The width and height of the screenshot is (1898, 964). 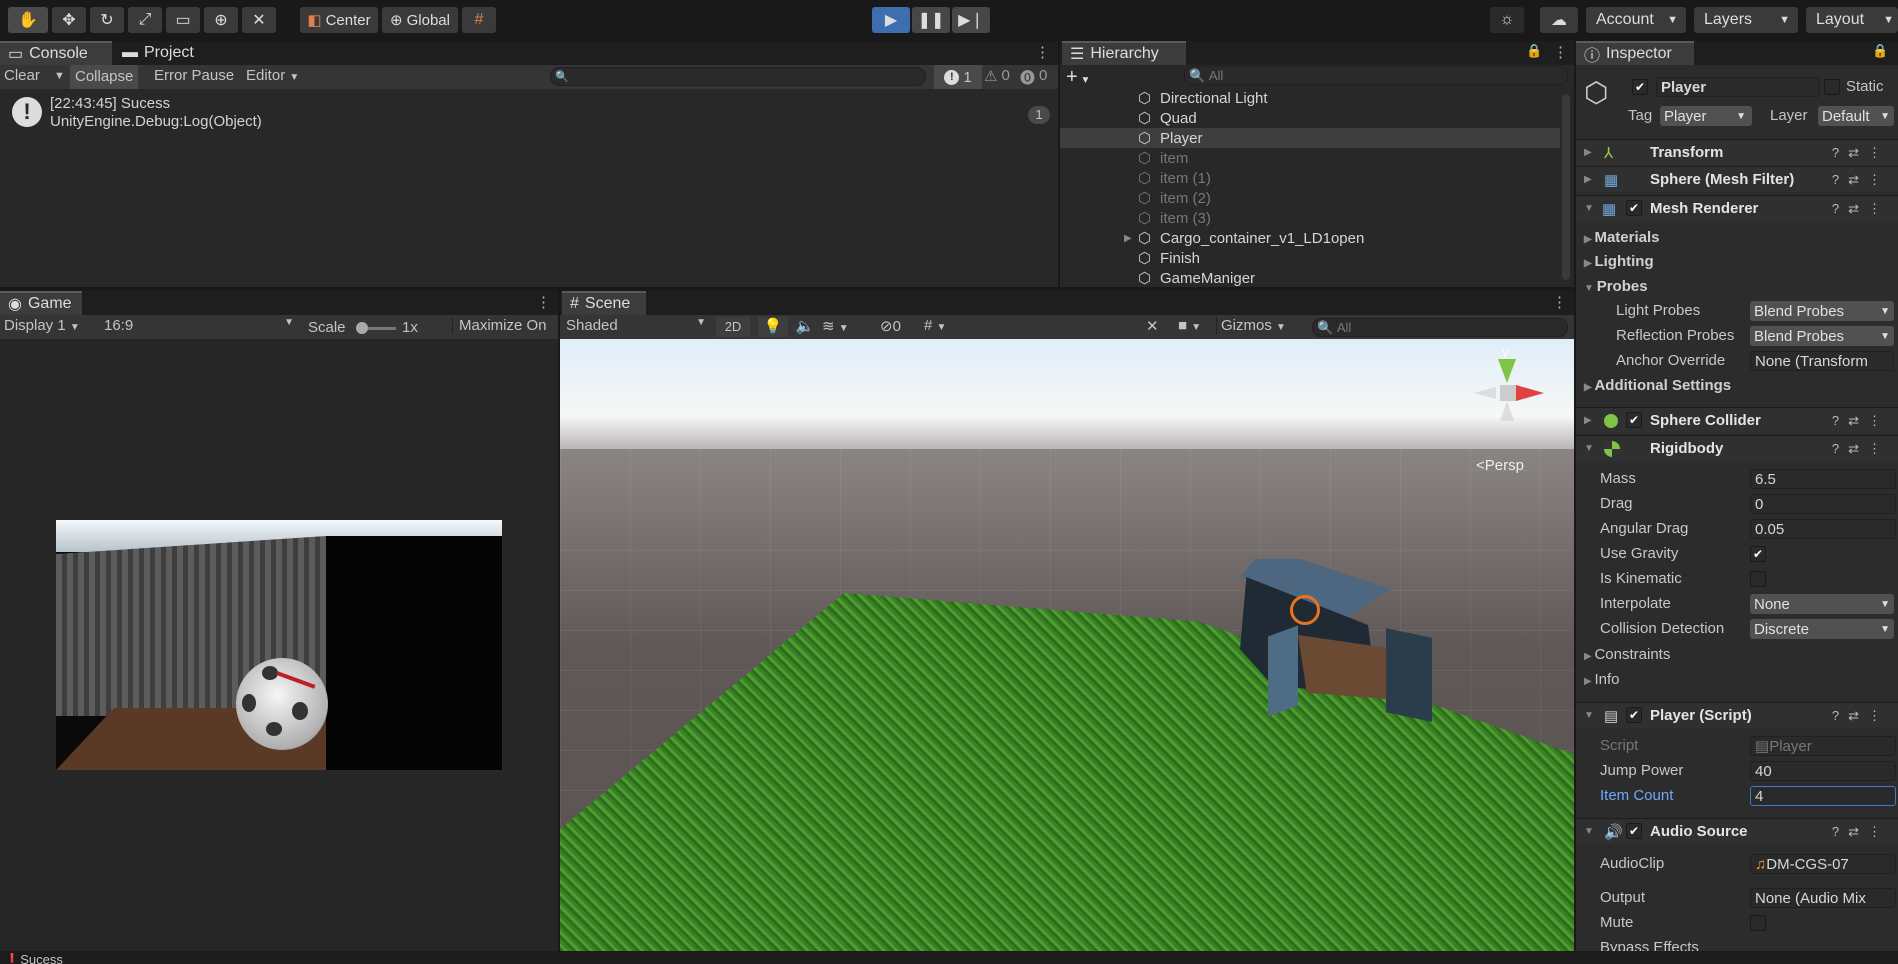 I want to click on scale-slider-thumb, so click(x=362, y=328).